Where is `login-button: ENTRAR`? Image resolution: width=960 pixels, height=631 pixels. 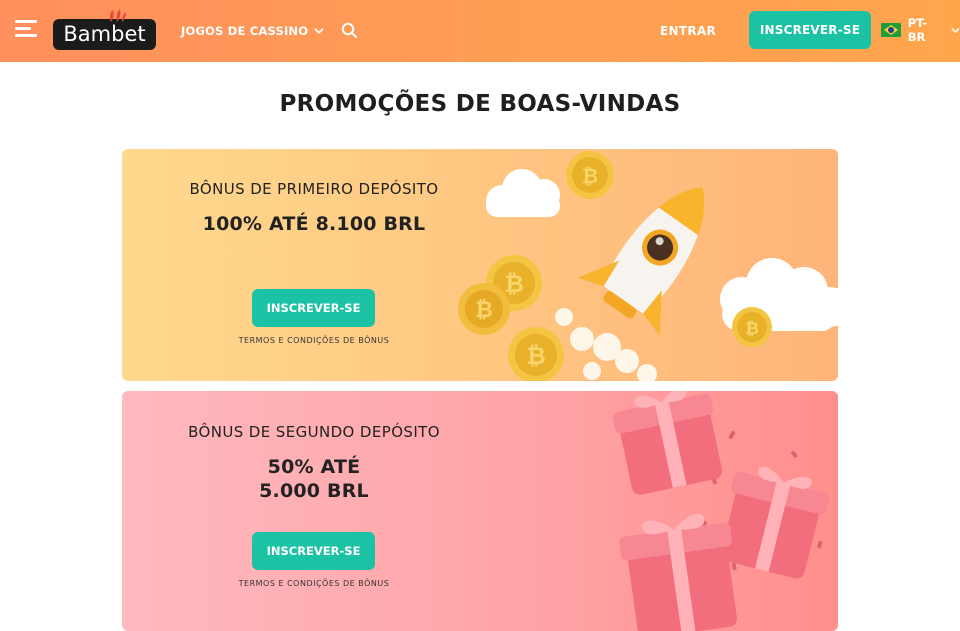 login-button: ENTRAR is located at coordinates (688, 31).